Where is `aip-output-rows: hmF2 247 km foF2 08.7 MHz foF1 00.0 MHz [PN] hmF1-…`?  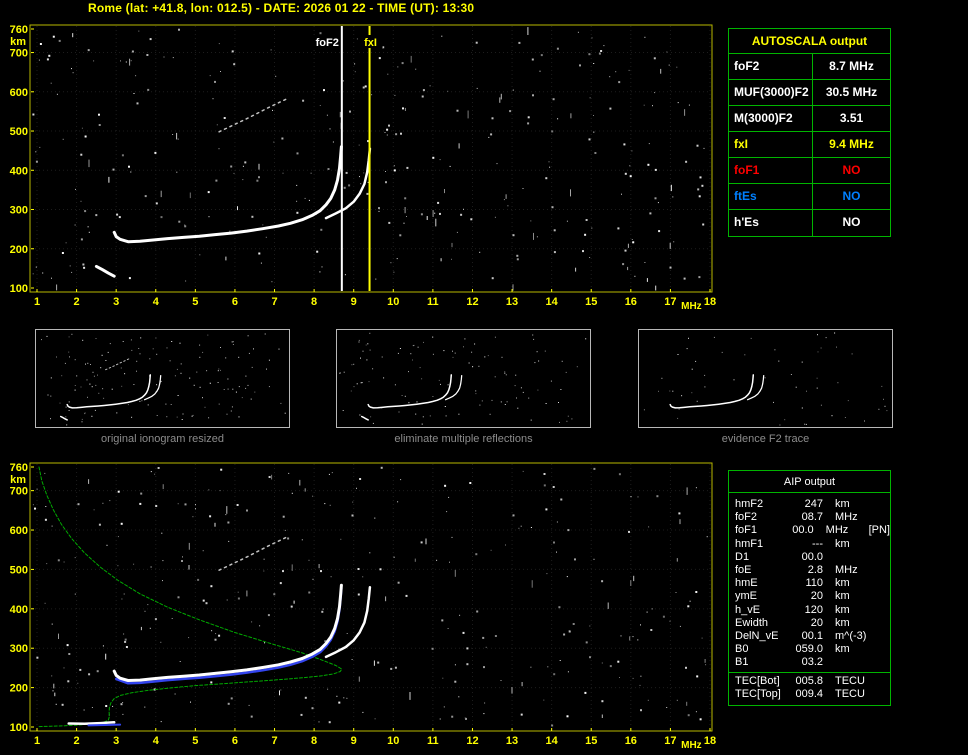
aip-output-rows: hmF2 247 km foF2 08.7 MHz foF1 00.0 MHz [PN] hmF1-… is located at coordinates (809, 600).